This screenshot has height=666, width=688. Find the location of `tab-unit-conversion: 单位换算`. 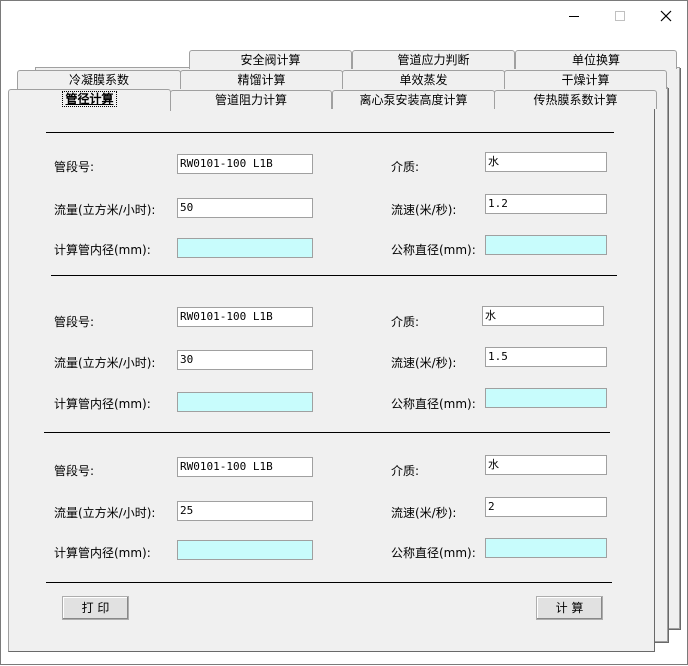

tab-unit-conversion: 单位换算 is located at coordinates (596, 59).